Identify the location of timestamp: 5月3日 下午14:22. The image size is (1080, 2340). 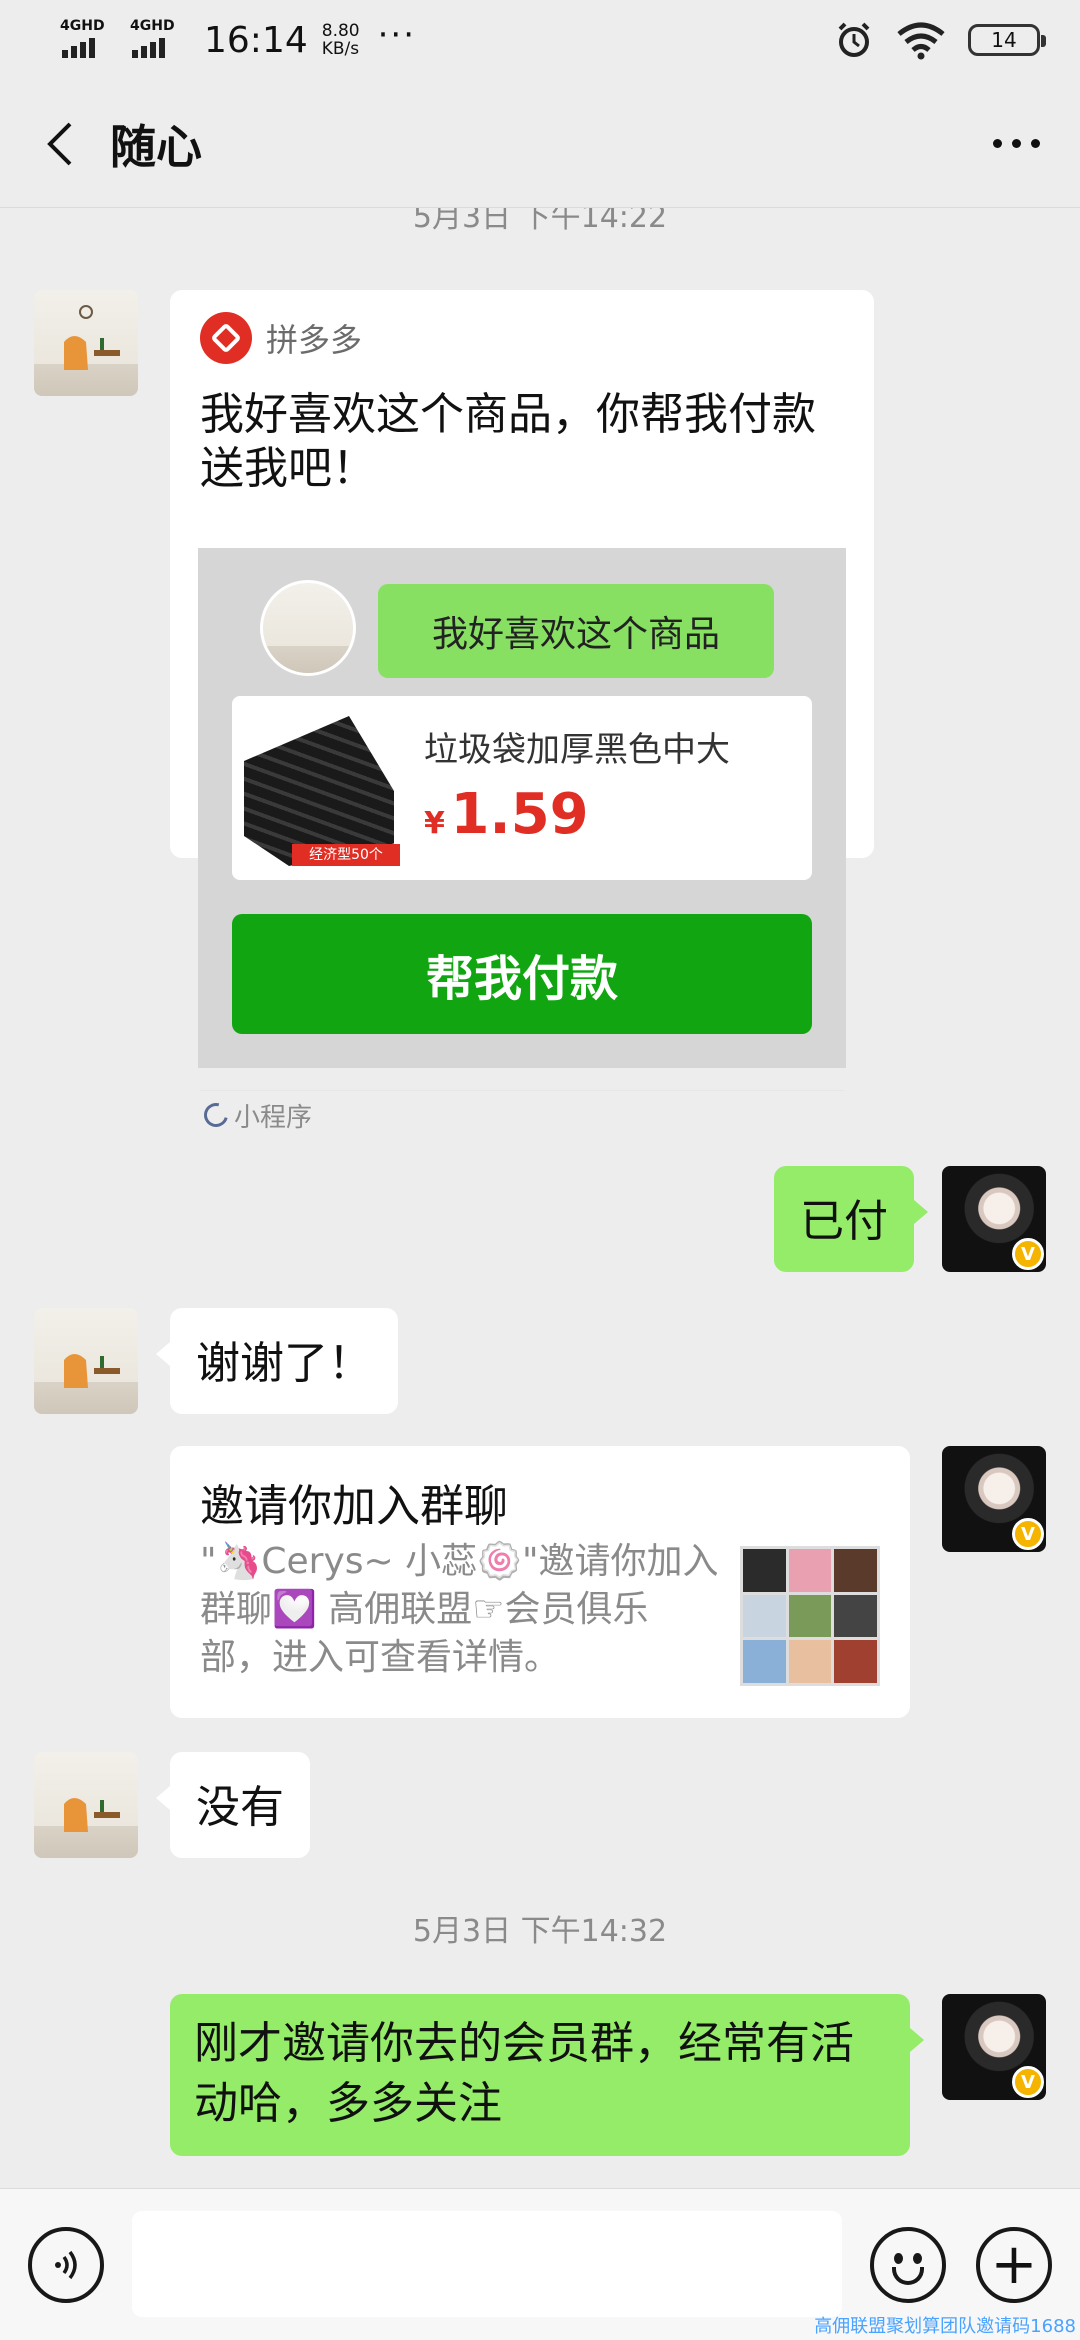
(540, 221).